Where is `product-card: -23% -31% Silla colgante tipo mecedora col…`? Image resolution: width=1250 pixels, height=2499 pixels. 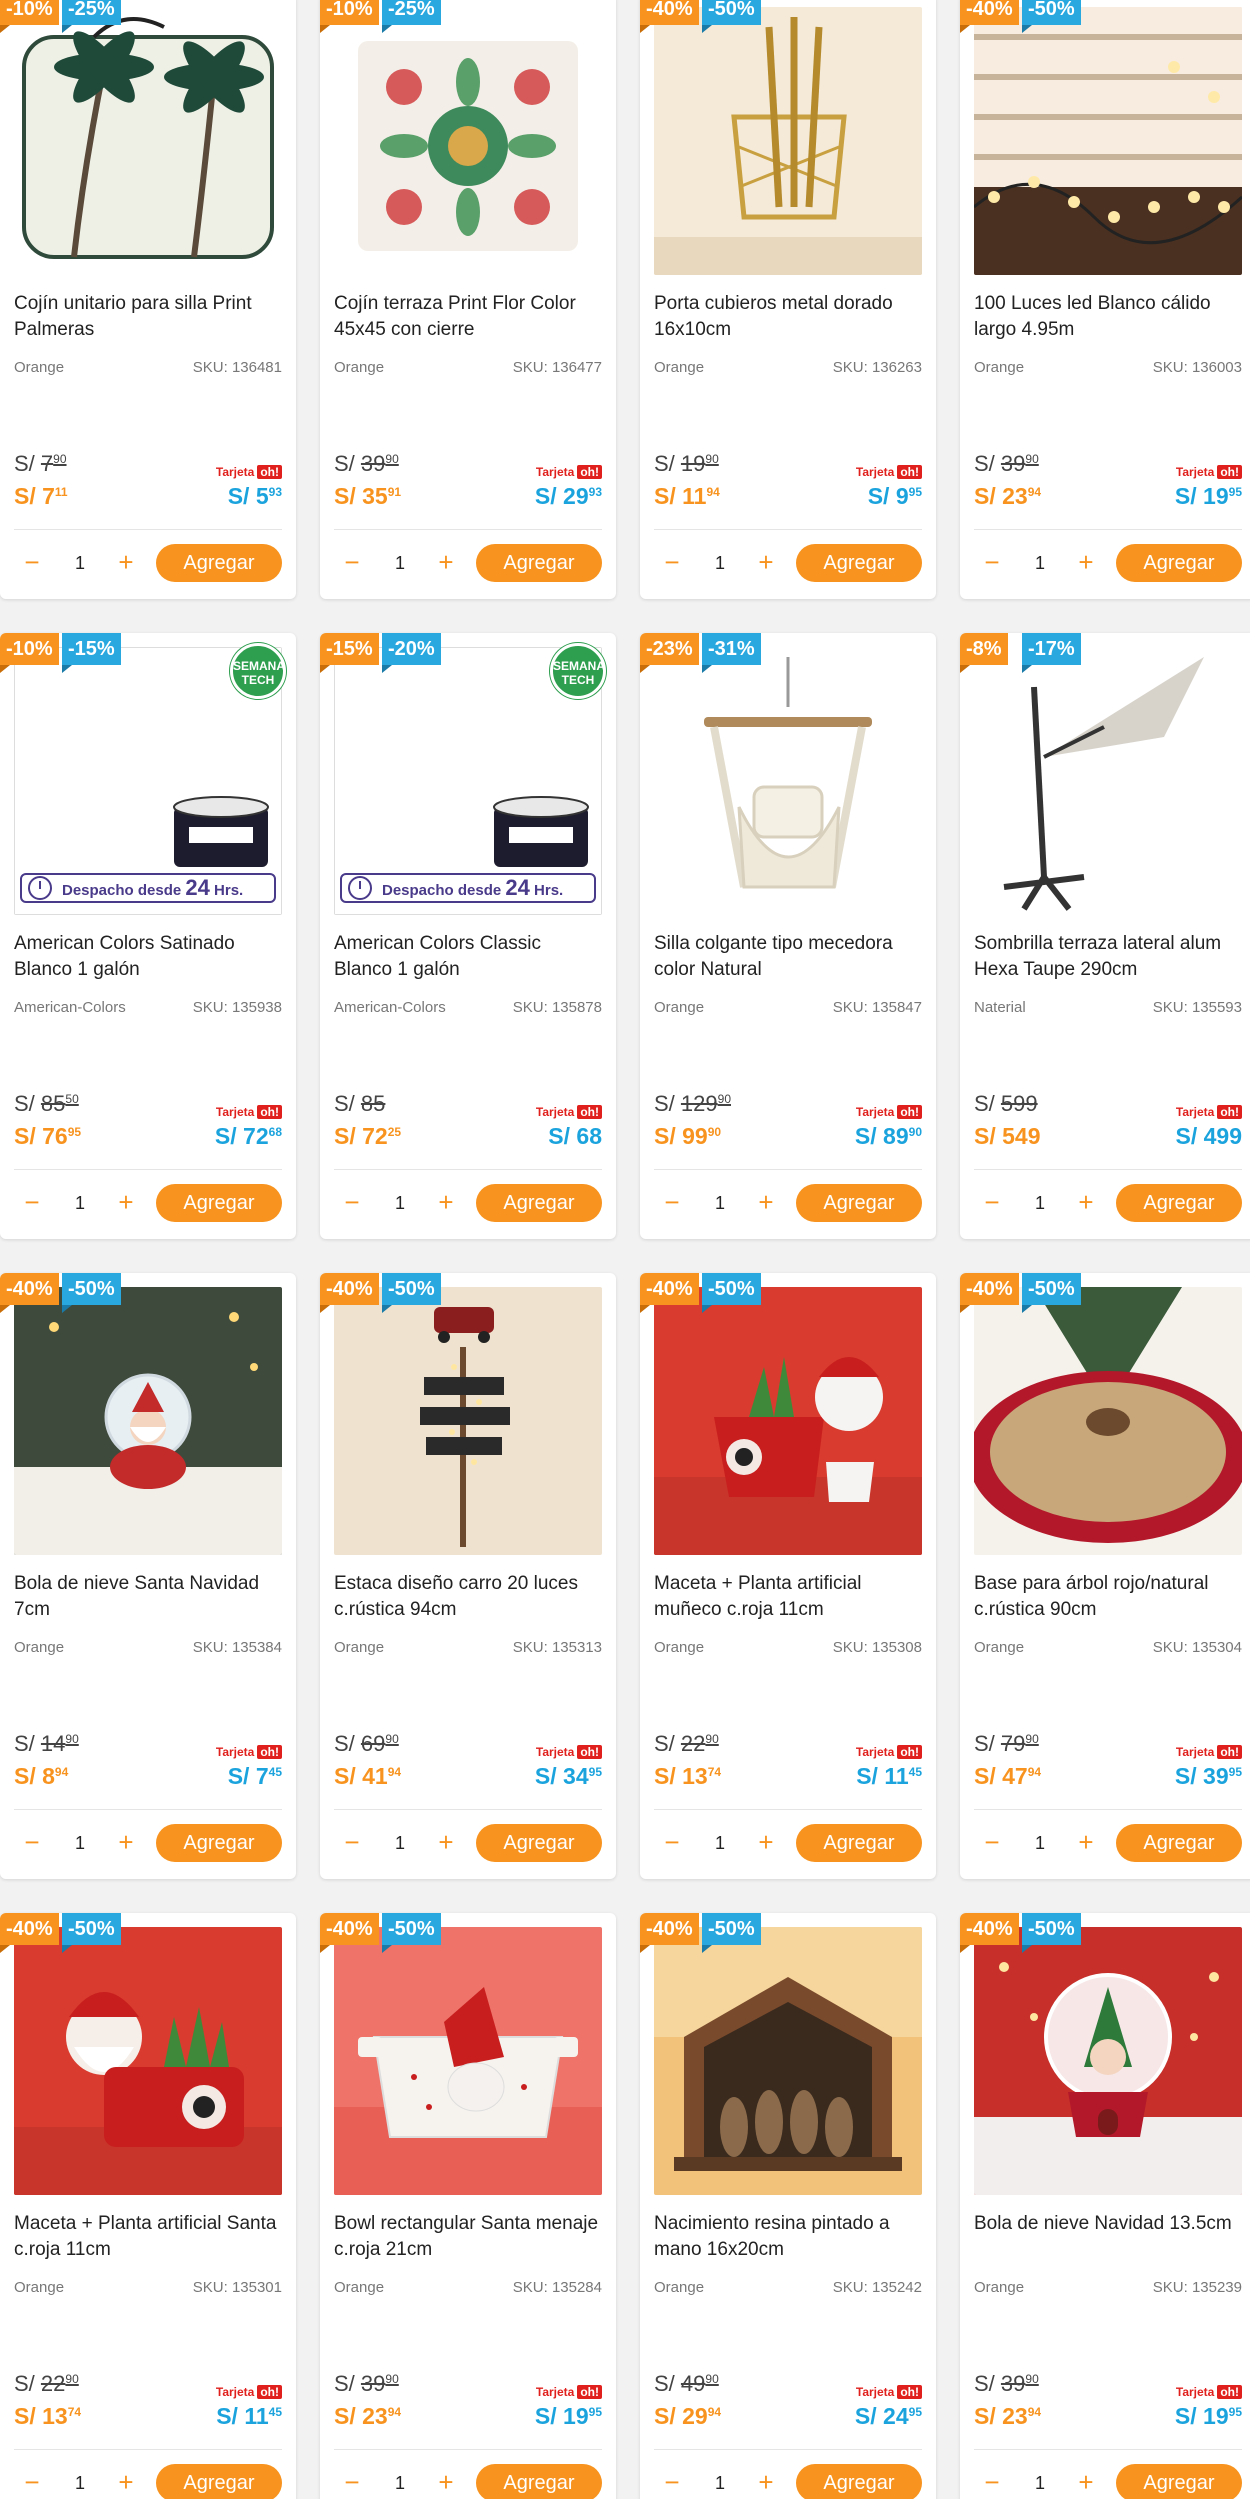
product-card: -23% -31% Silla colgante tipo mecedora col… is located at coordinates (788, 936).